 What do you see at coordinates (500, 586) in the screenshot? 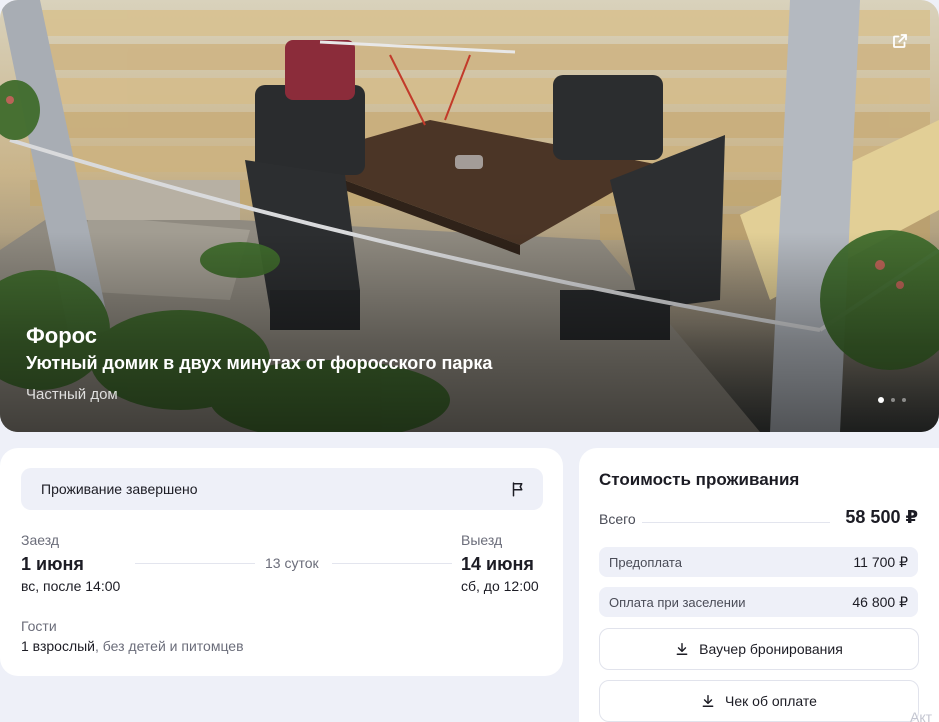
I see `checkout-detail: сб, до 12:00` at bounding box center [500, 586].